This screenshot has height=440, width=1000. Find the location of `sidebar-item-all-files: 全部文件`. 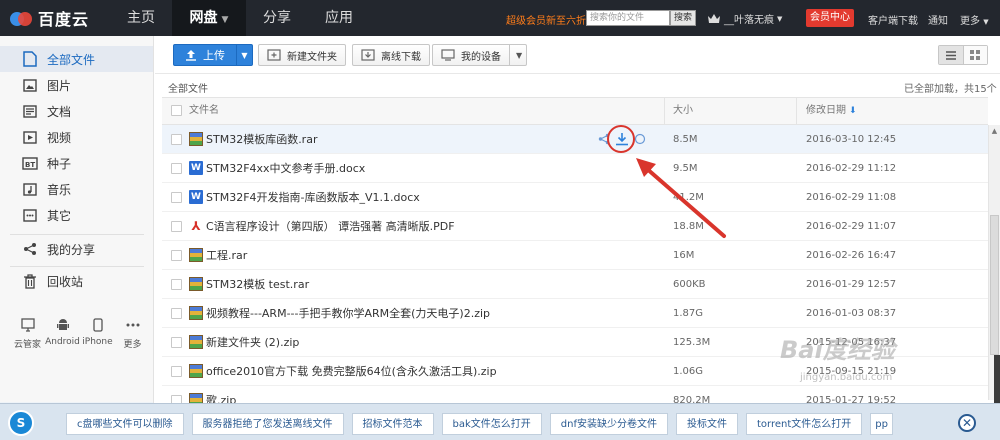

sidebar-item-all-files: 全部文件 is located at coordinates (76, 59).